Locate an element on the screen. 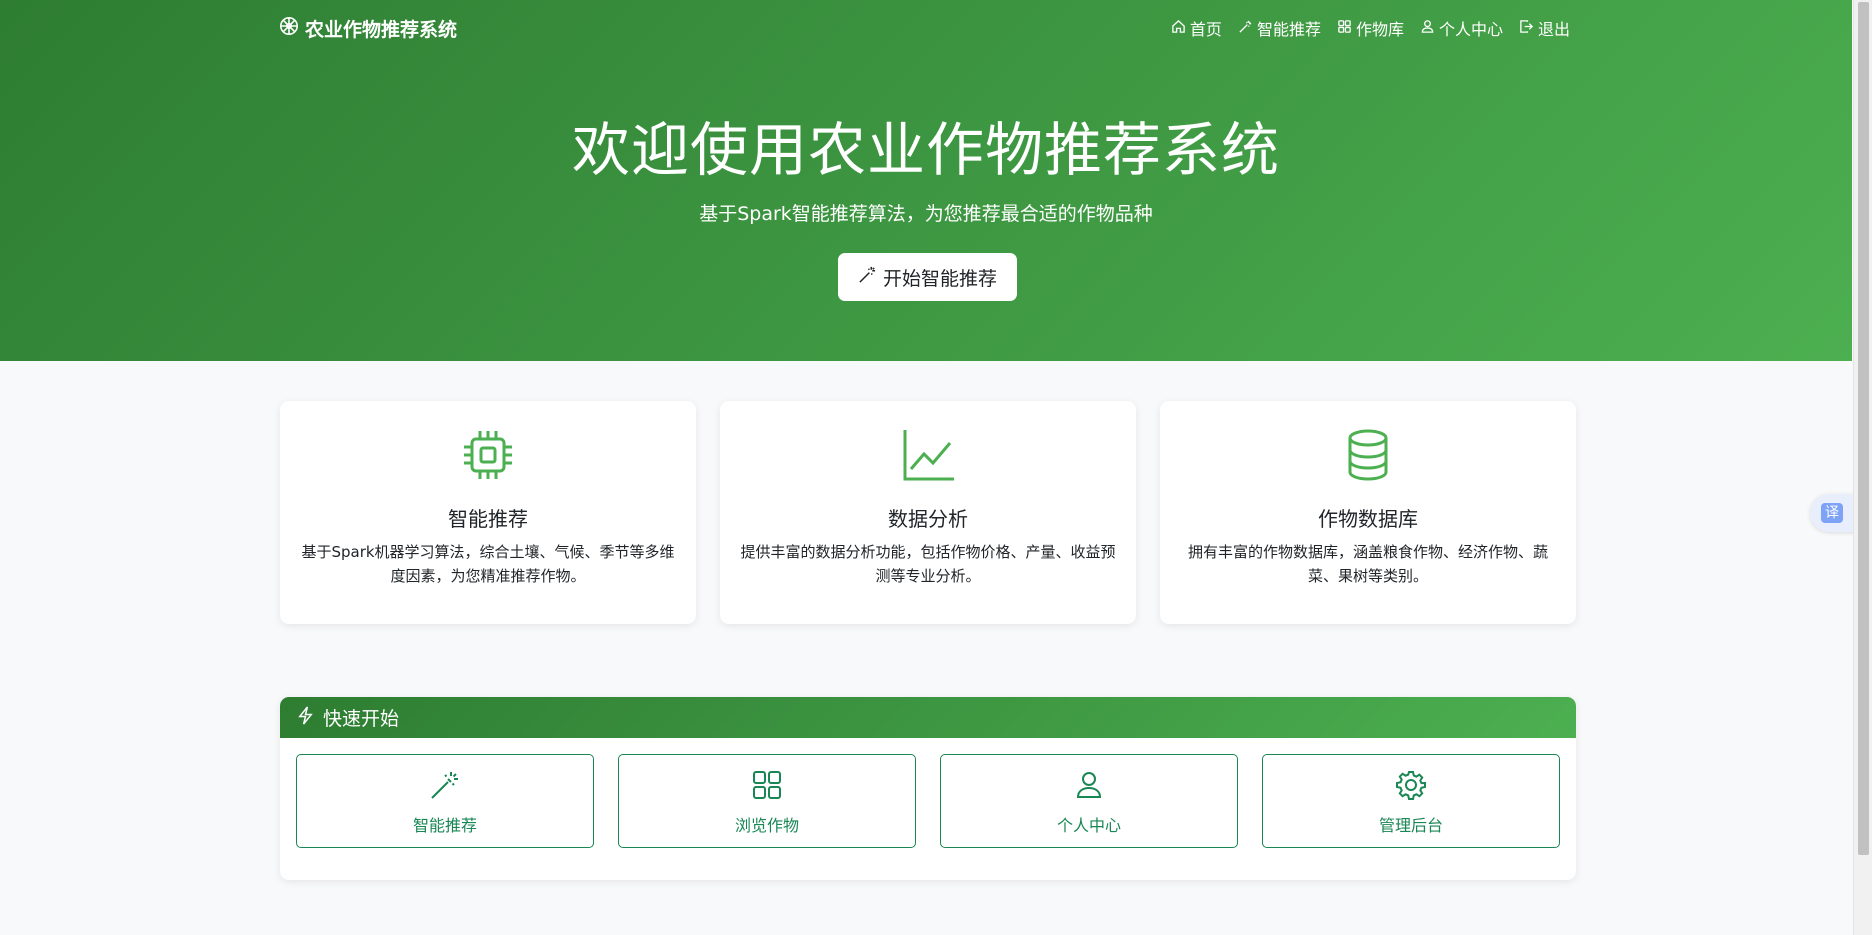 The width and height of the screenshot is (1872, 935). feature-desc: 拥有丰富的作物数据库，涵盖粮食作物、经济作物、蔬菜、果树等类别。 is located at coordinates (1367, 564).